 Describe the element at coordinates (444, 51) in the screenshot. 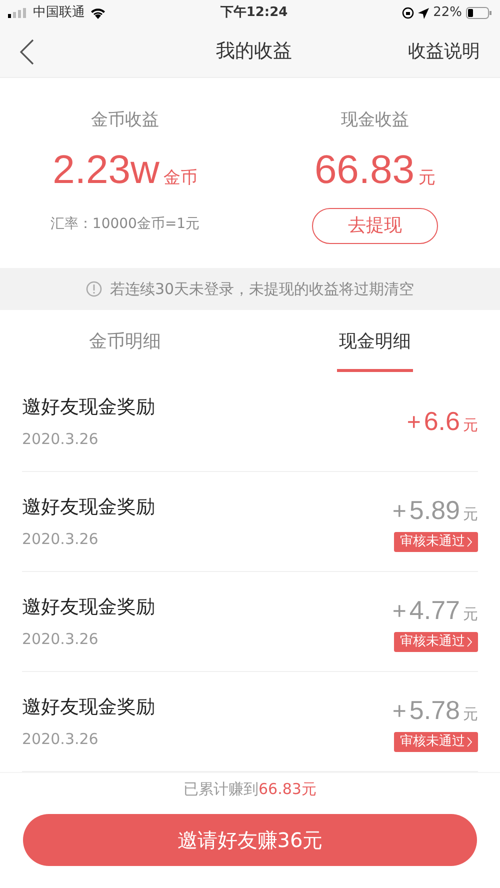

I see `earnings-info-link: 收益说明` at that location.